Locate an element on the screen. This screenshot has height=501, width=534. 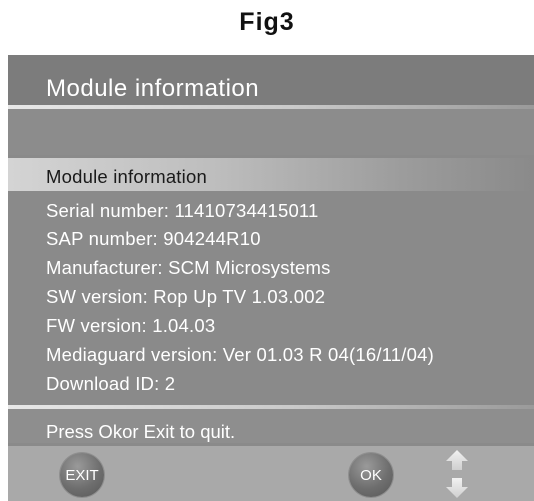
ok-button-label: OK is located at coordinates (371, 475).